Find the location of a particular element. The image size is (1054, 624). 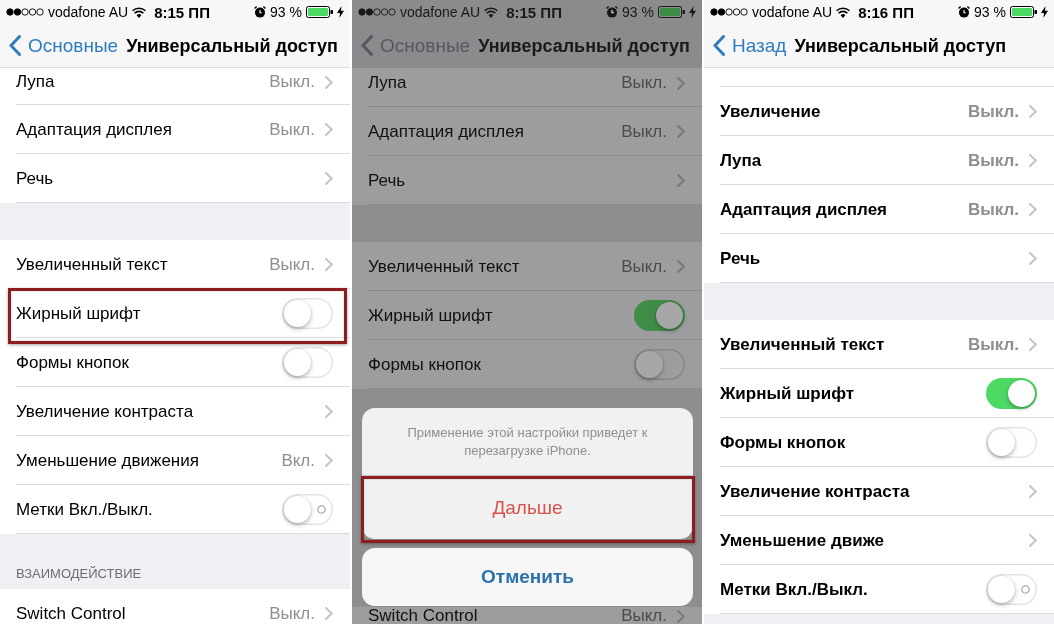

cancel-button: Отменить is located at coordinates (527, 577).